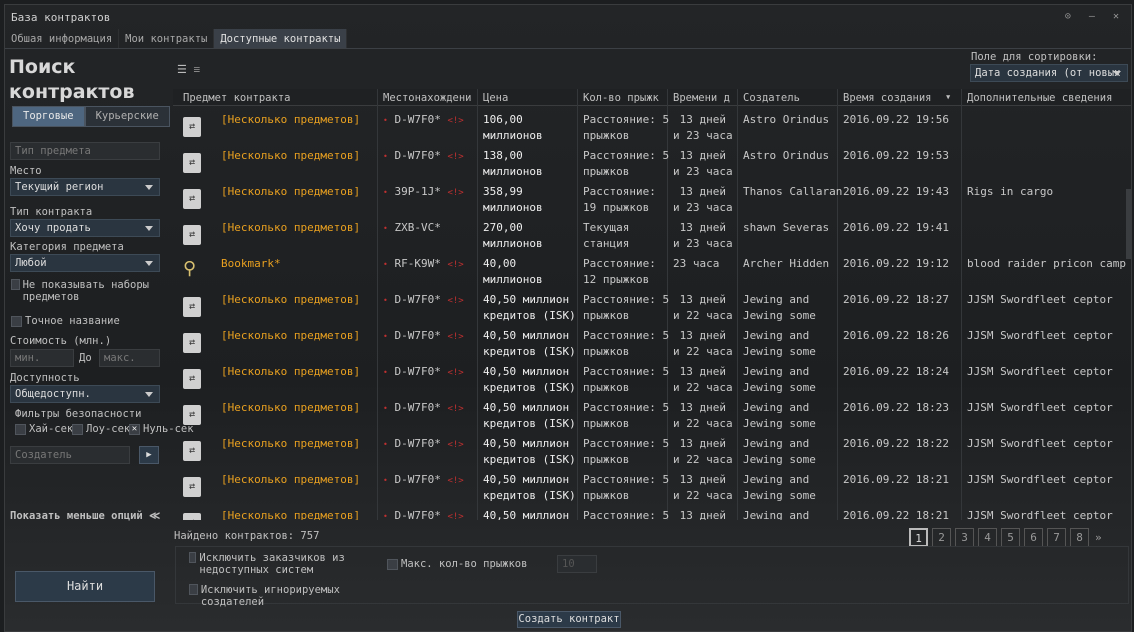 Image resolution: width=1134 pixels, height=632 pixels. Describe the element at coordinates (569, 619) in the screenshot. I see `create-contract-button: Создать контракт` at that location.